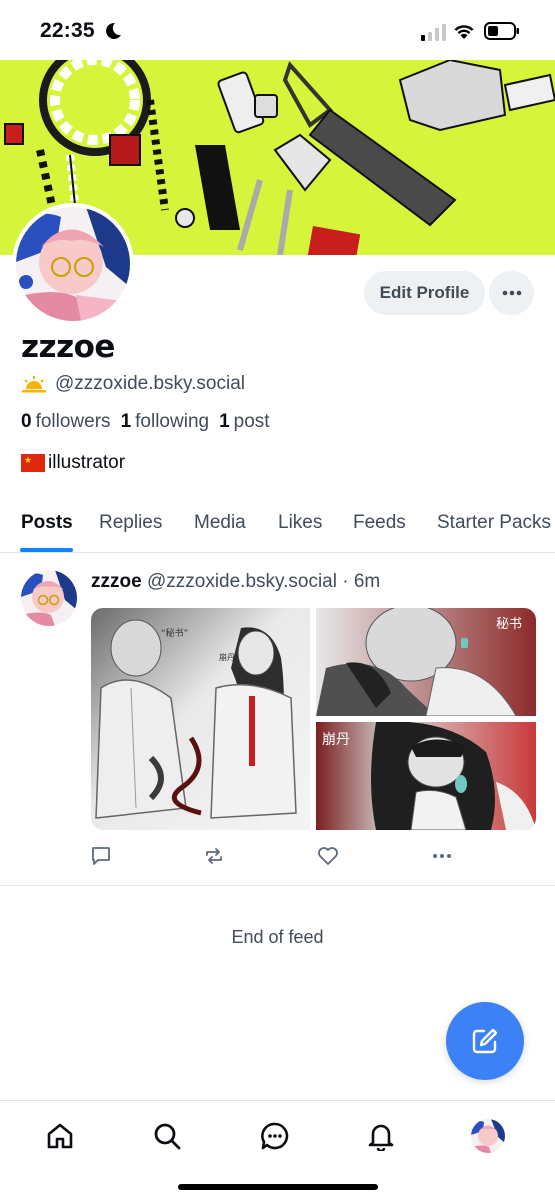 The width and height of the screenshot is (555, 1200). I want to click on posts-stat: 1 post, so click(244, 422).